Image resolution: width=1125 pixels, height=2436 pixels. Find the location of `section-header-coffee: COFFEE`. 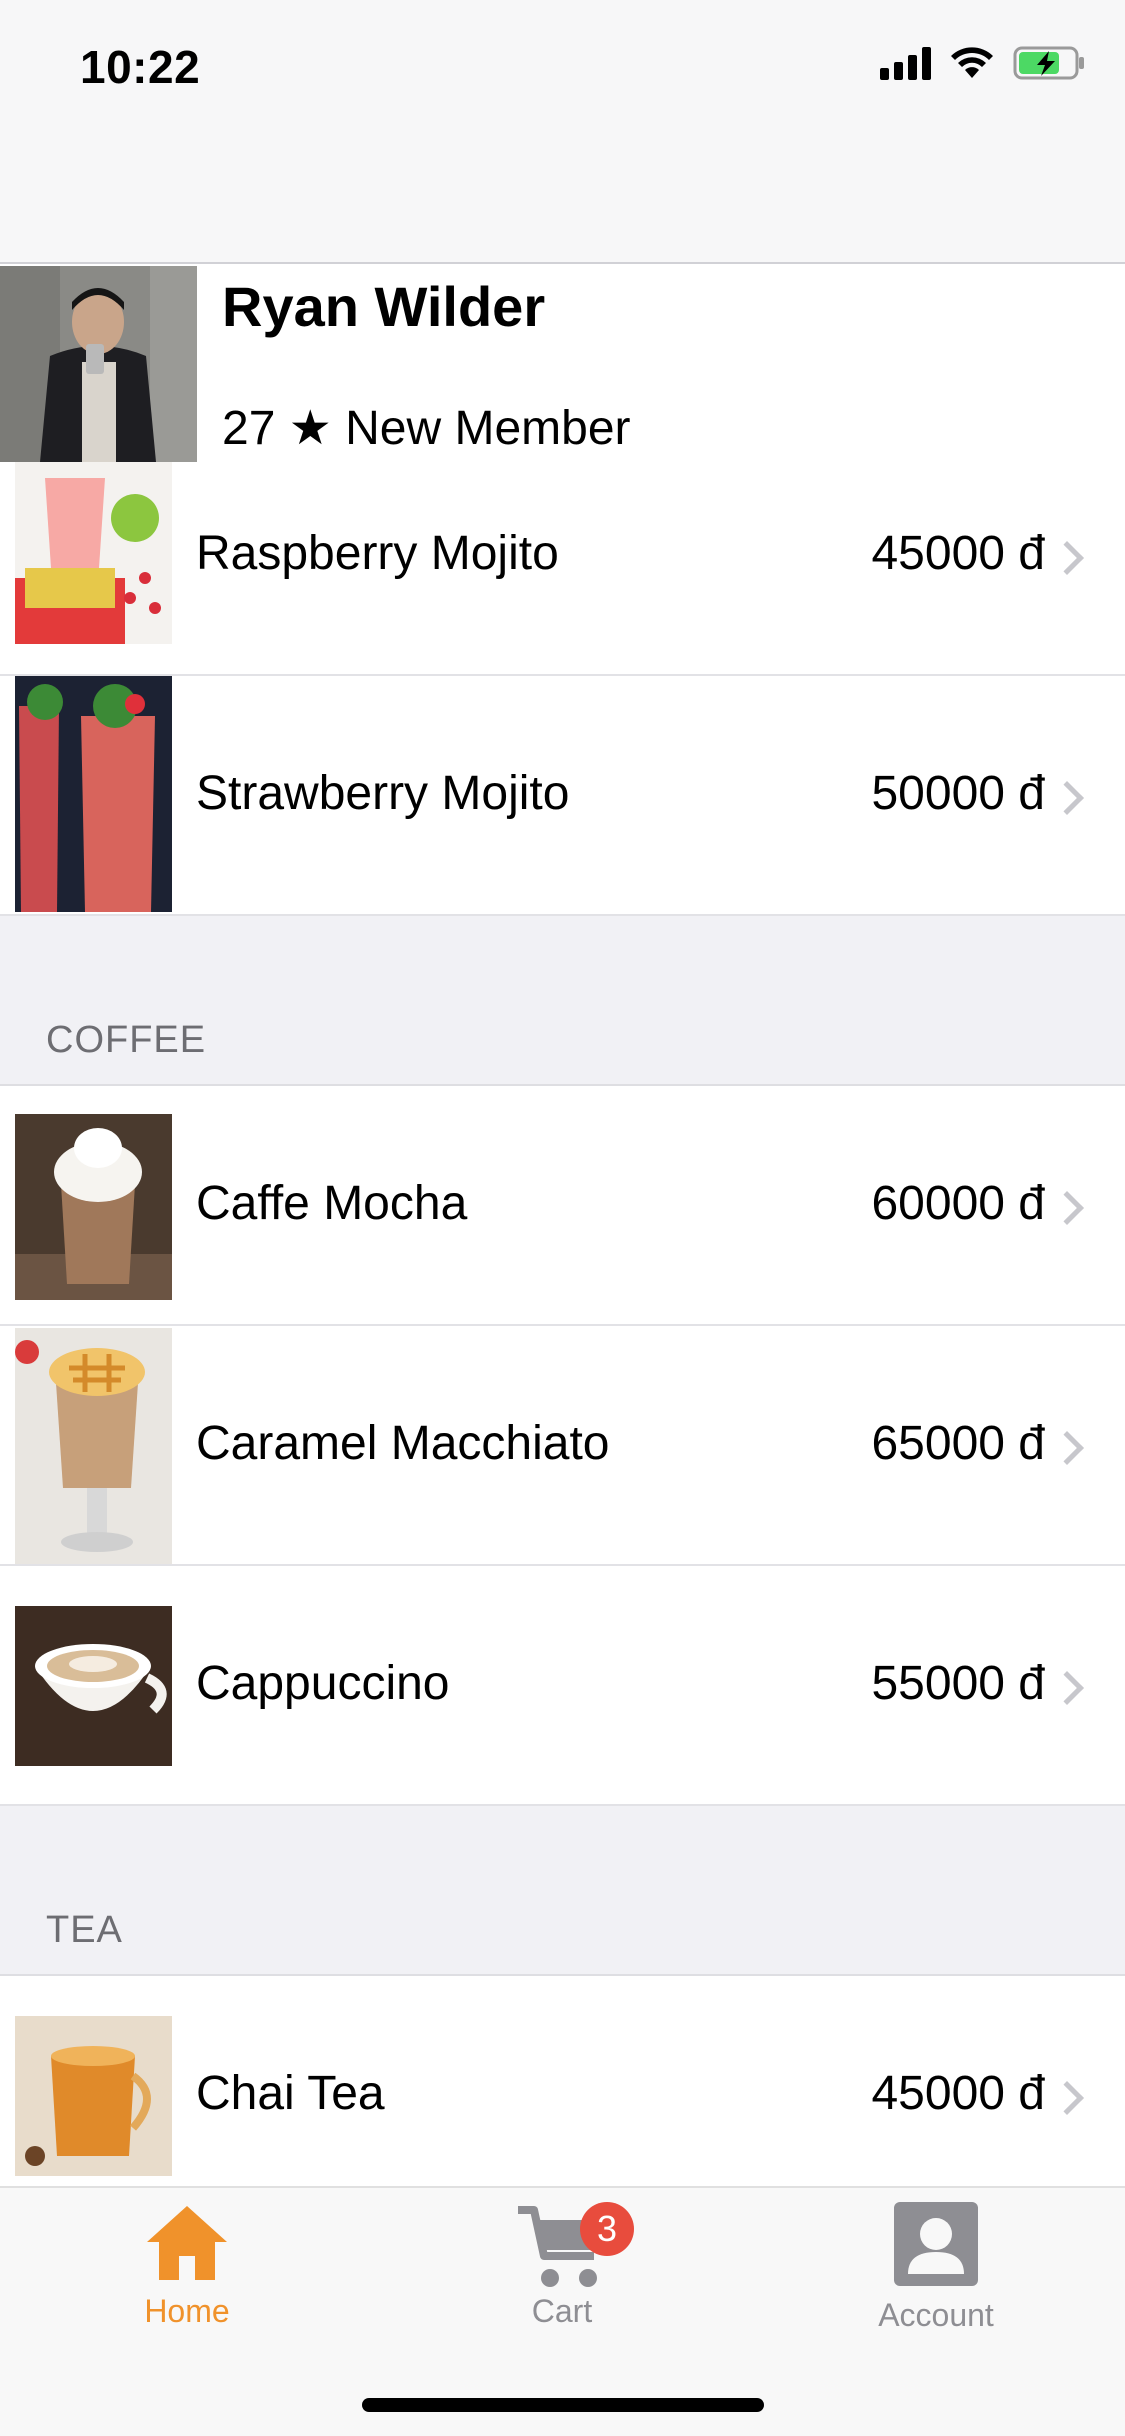

section-header-coffee: COFFEE is located at coordinates (562, 1001).